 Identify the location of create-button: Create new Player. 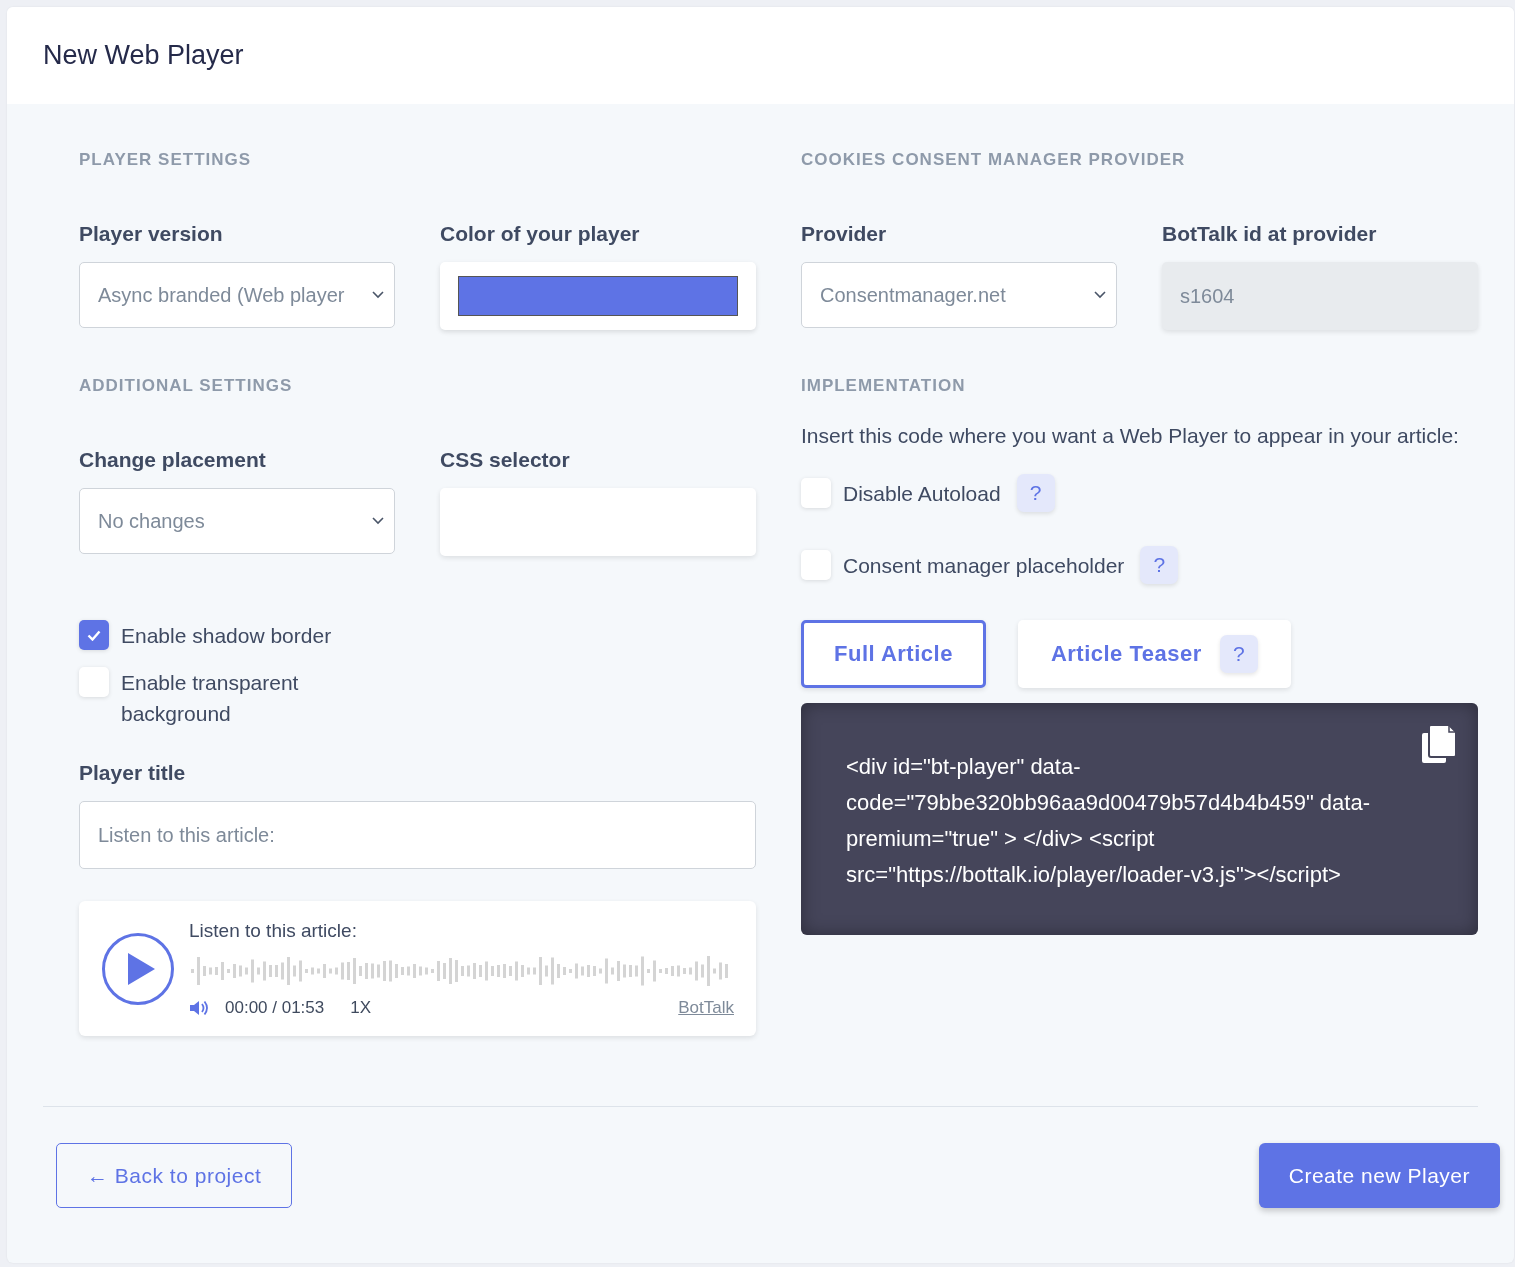
(1379, 1175).